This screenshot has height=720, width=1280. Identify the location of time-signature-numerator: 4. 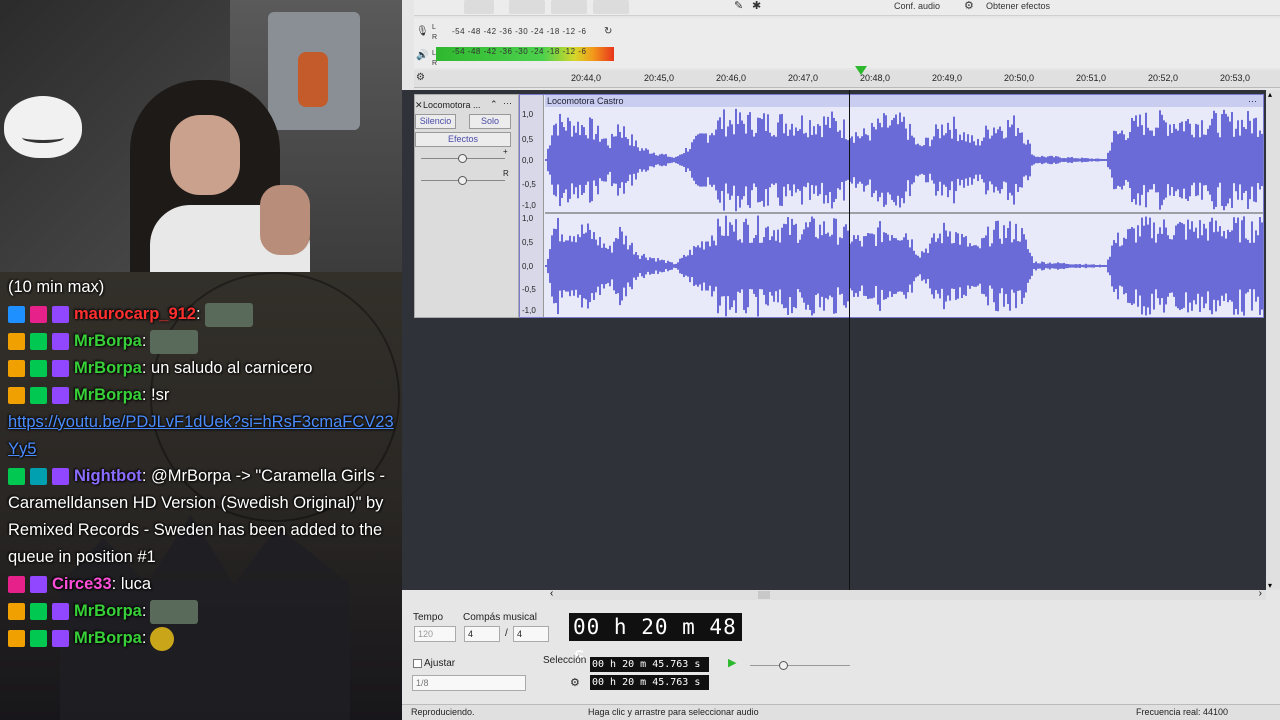
(482, 634).